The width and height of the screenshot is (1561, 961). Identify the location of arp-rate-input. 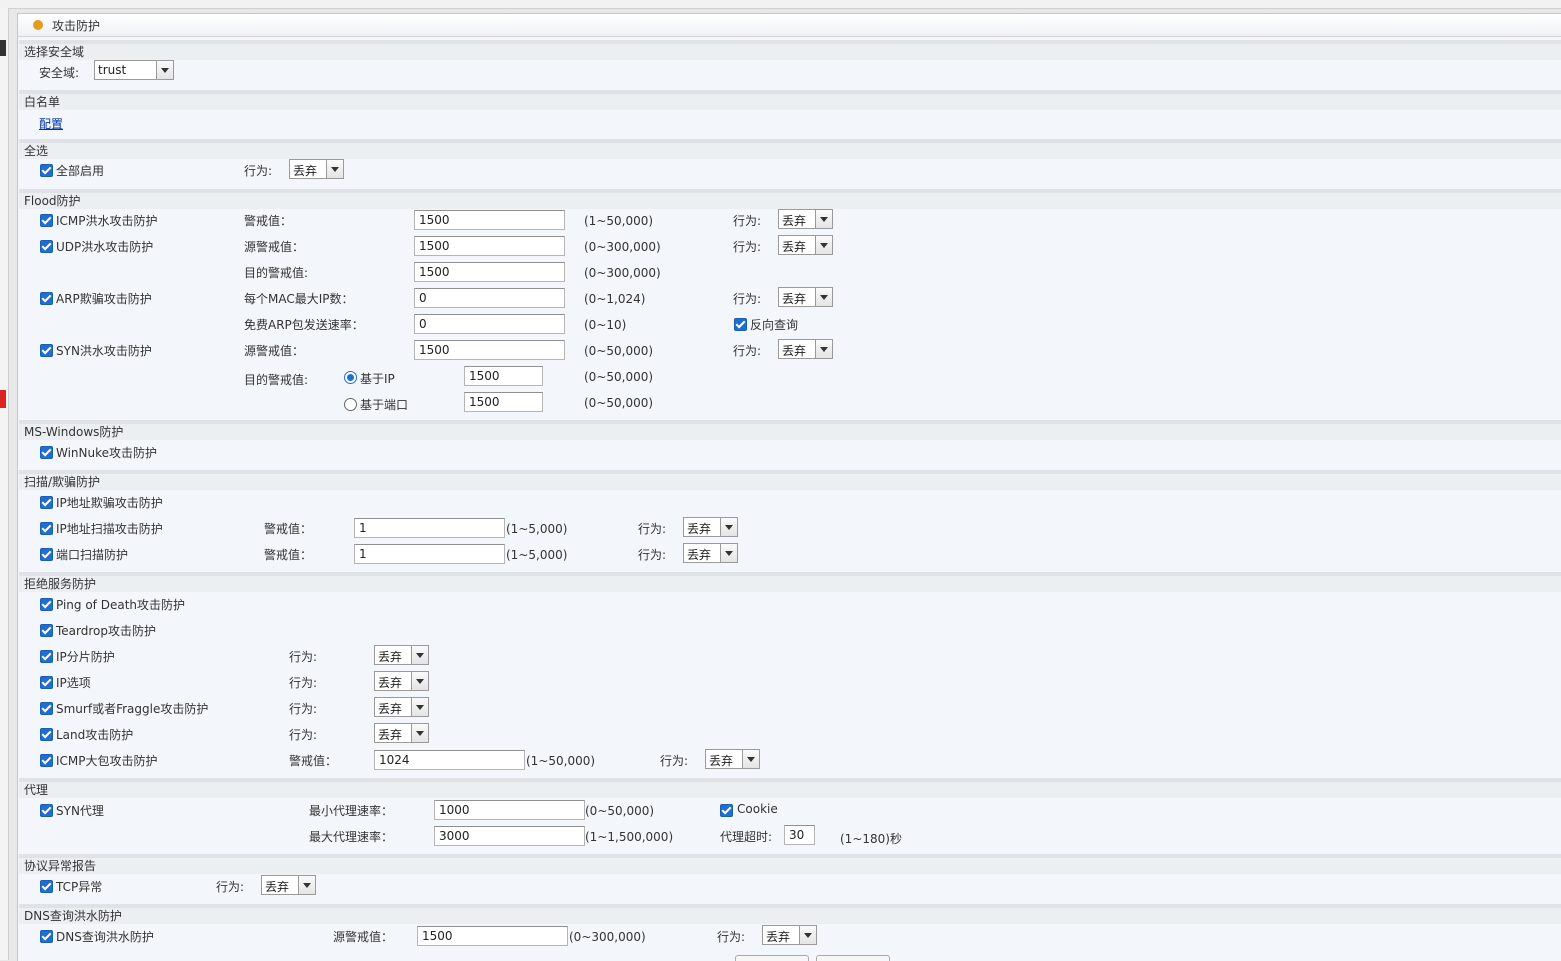
(489, 324).